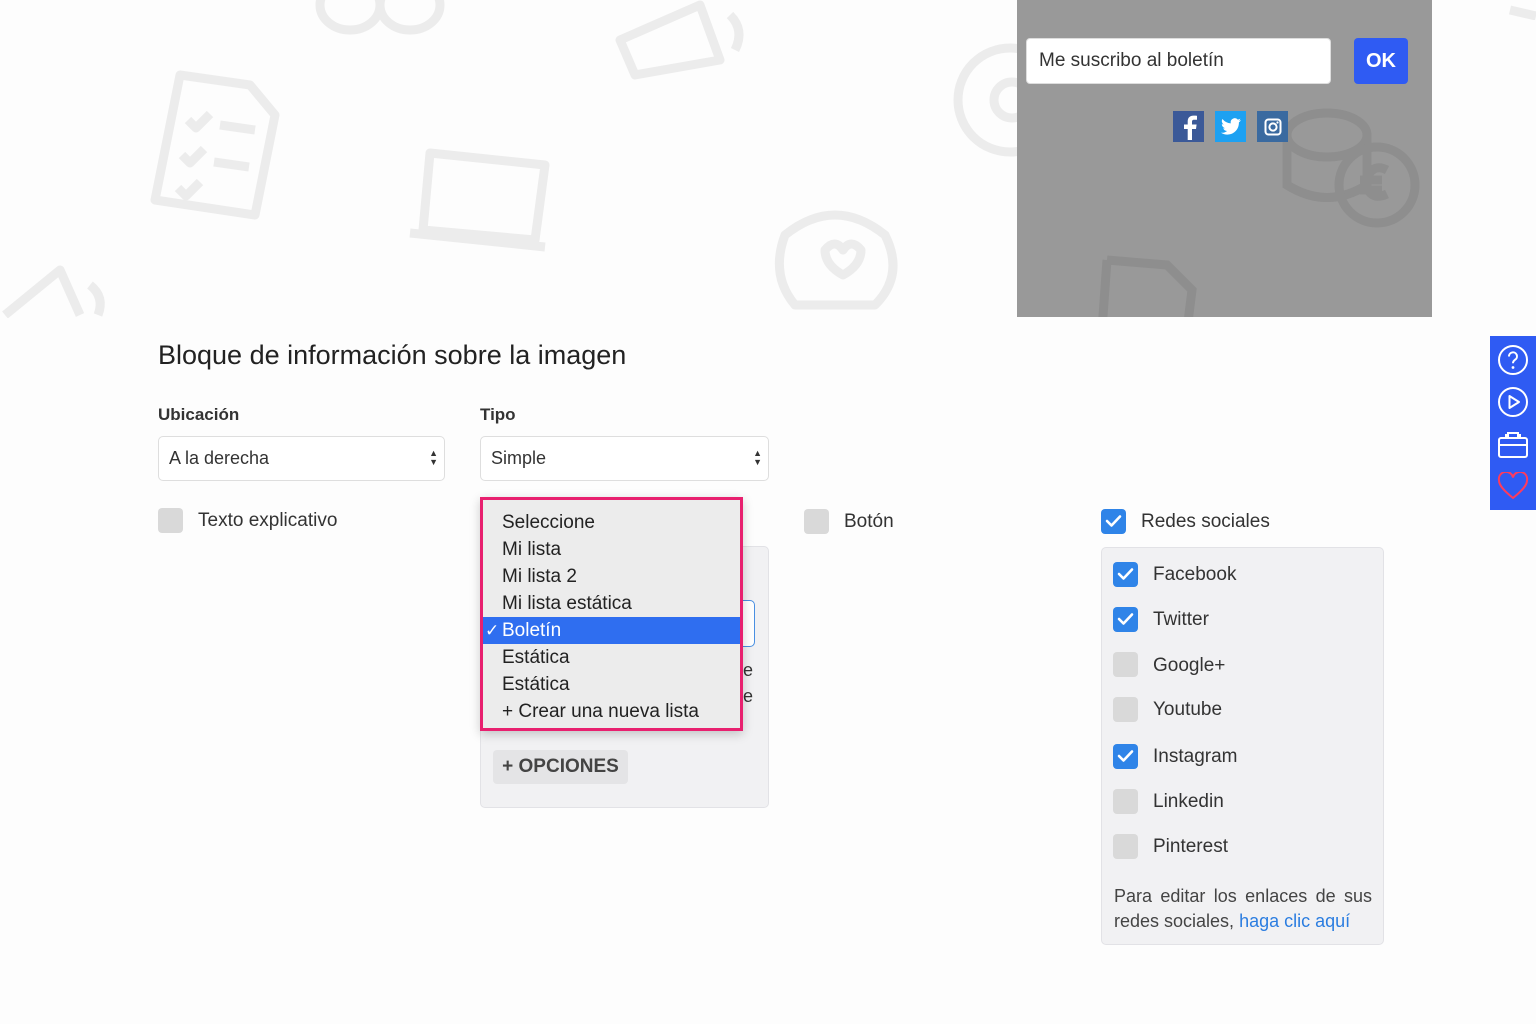 The height and width of the screenshot is (1024, 1536). I want to click on youtube-checkbox, so click(1125, 709).